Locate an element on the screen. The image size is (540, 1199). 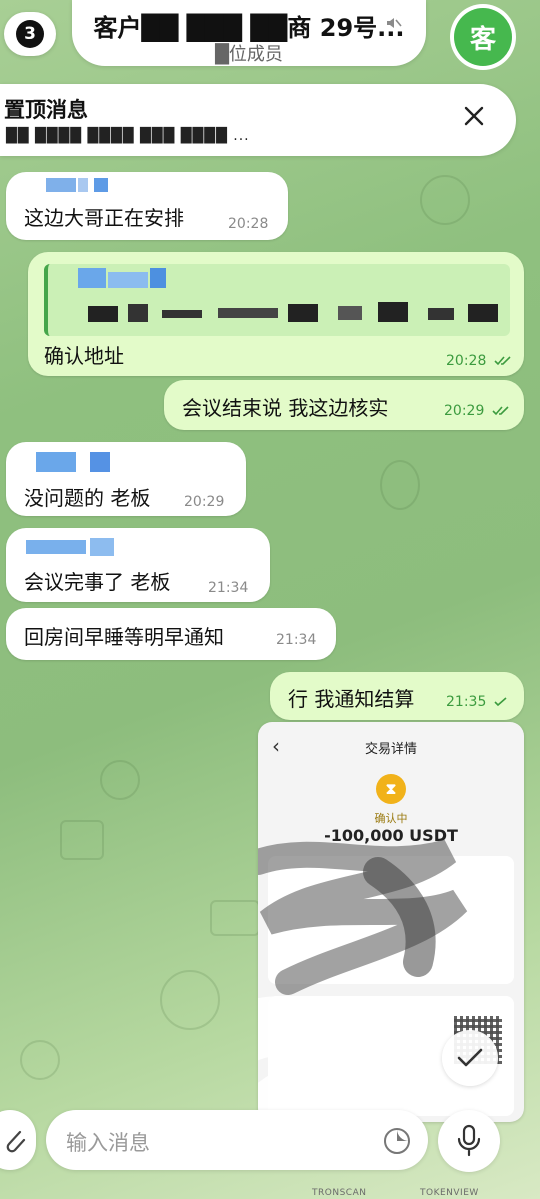
message-text: 确认地址 is located at coordinates (84, 356).